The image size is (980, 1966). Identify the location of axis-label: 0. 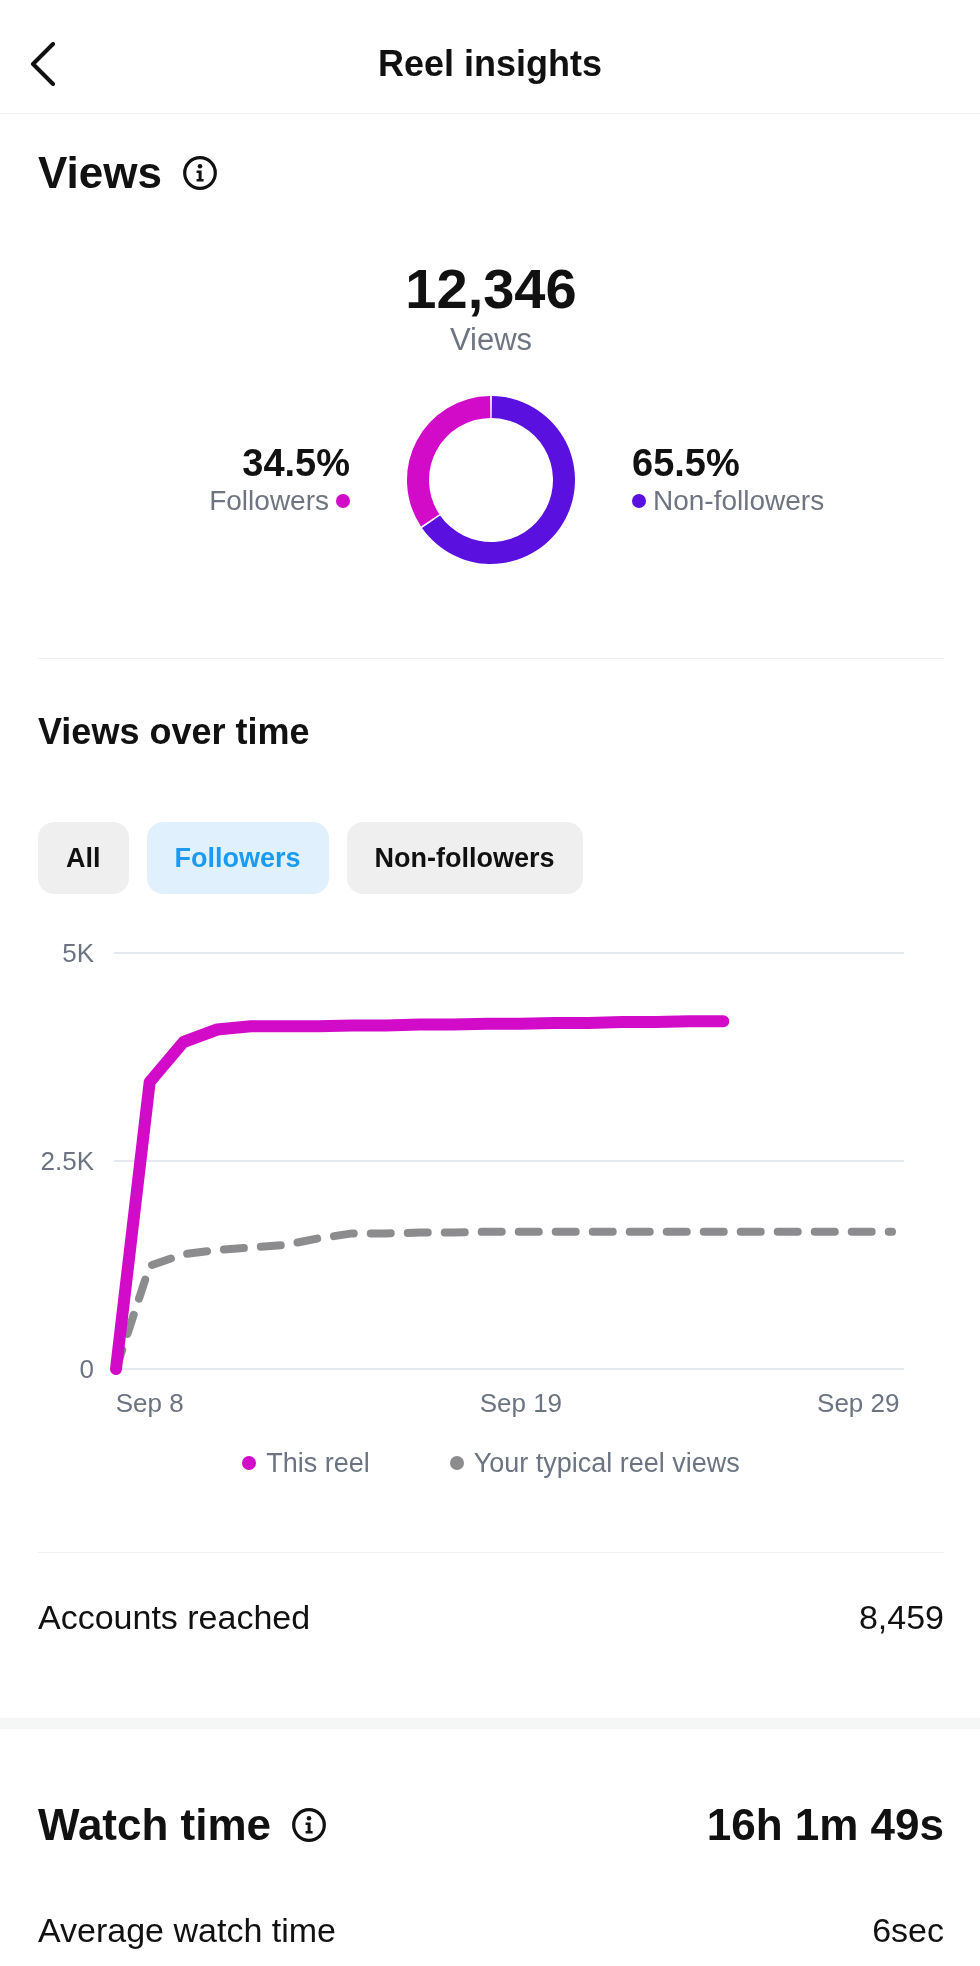
(86, 1369).